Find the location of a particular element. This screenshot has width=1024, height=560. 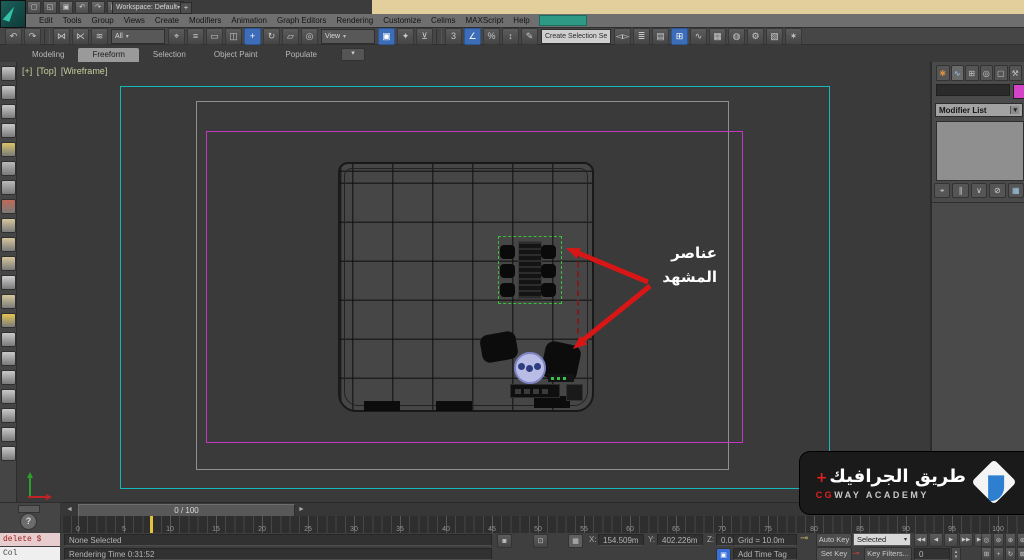

zoom-region-button: ⊞ is located at coordinates (986, 553).